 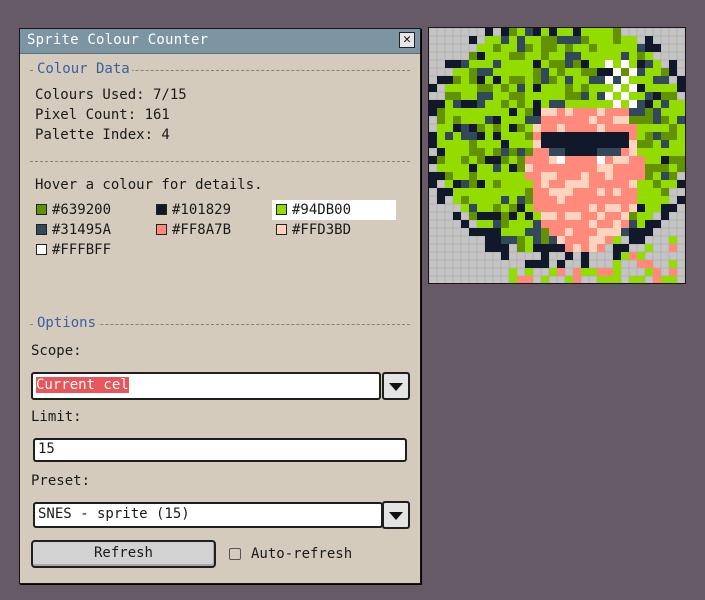 What do you see at coordinates (396, 386) in the screenshot?
I see `scope-dropdown-button` at bounding box center [396, 386].